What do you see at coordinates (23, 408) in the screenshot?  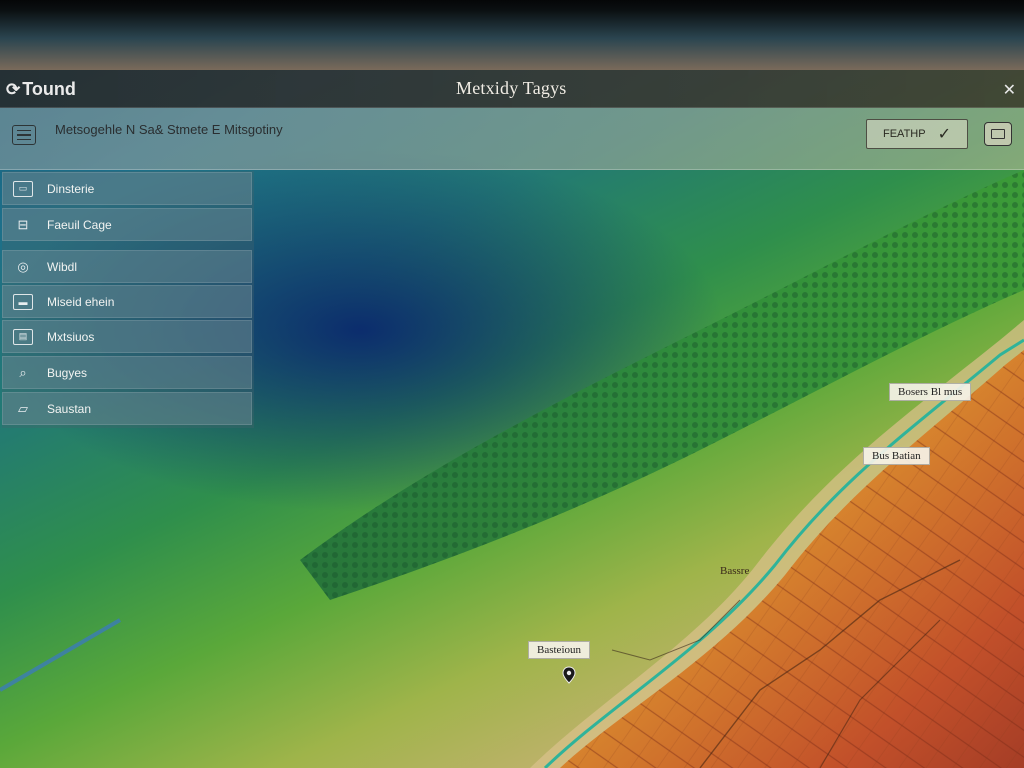 I see `tray-icon: ▱` at bounding box center [23, 408].